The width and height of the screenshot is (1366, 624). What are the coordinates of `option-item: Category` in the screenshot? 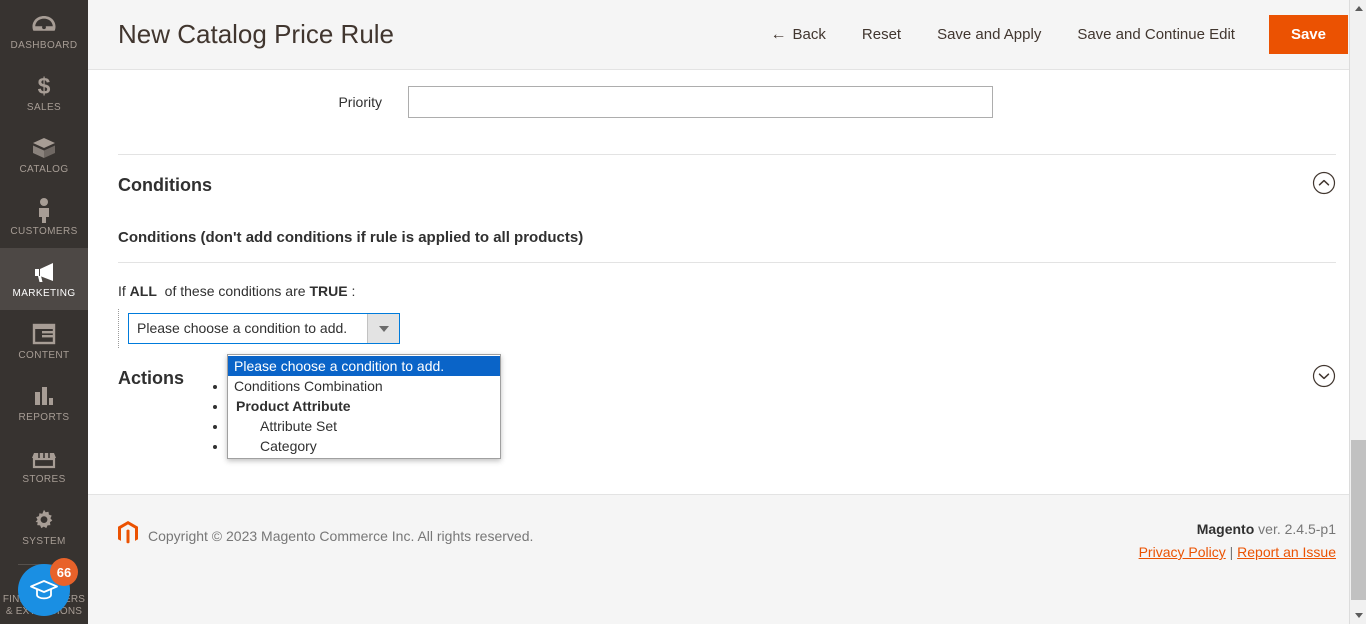 It's located at (364, 446).